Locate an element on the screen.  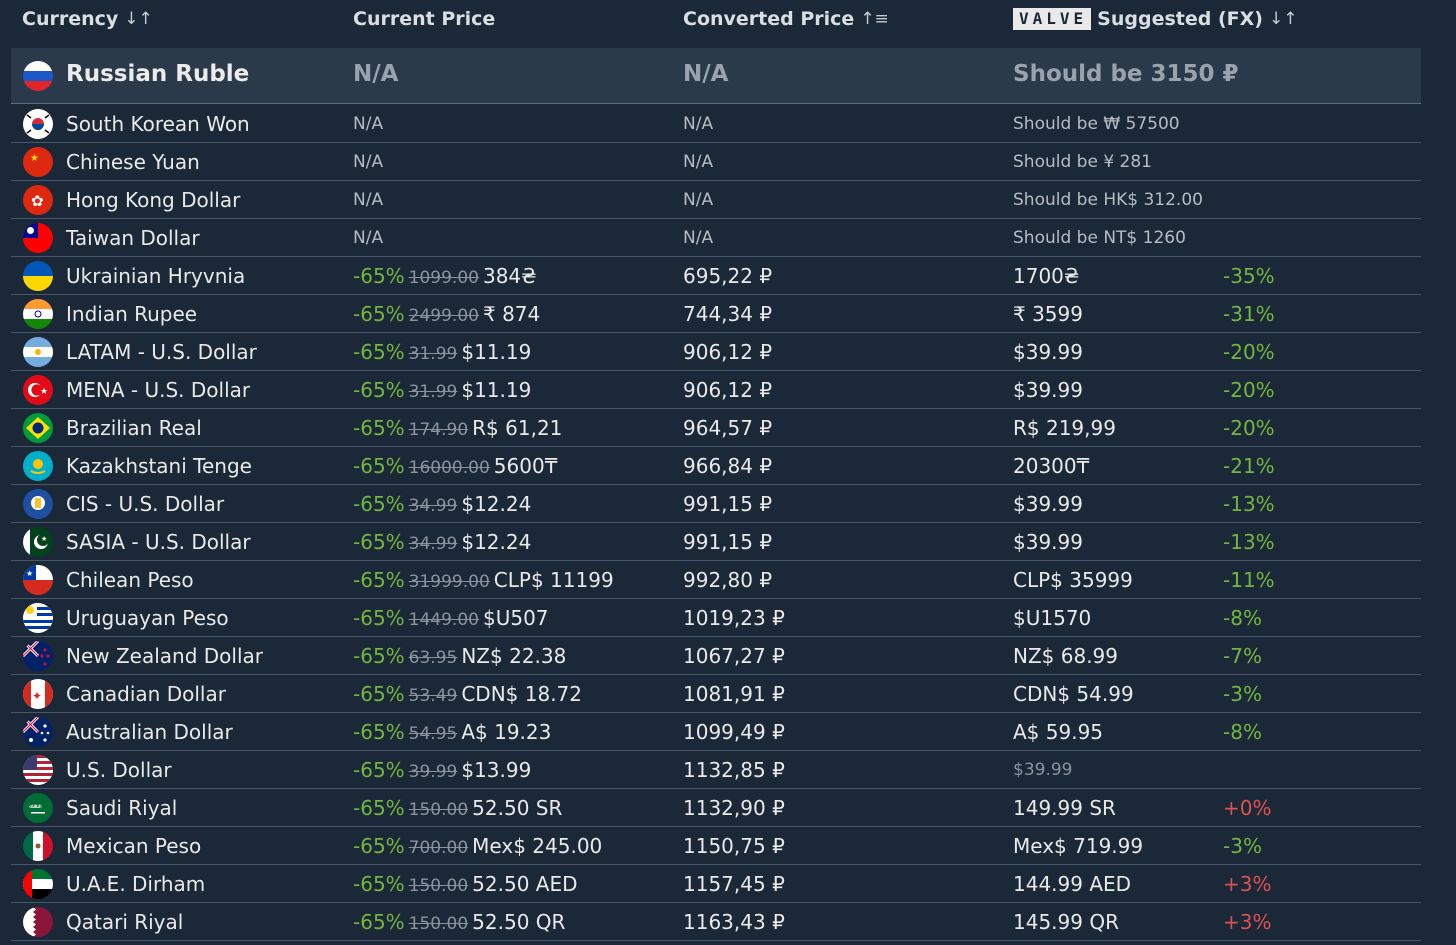
header-converted-price-label: Converted Price is located at coordinates (769, 19).